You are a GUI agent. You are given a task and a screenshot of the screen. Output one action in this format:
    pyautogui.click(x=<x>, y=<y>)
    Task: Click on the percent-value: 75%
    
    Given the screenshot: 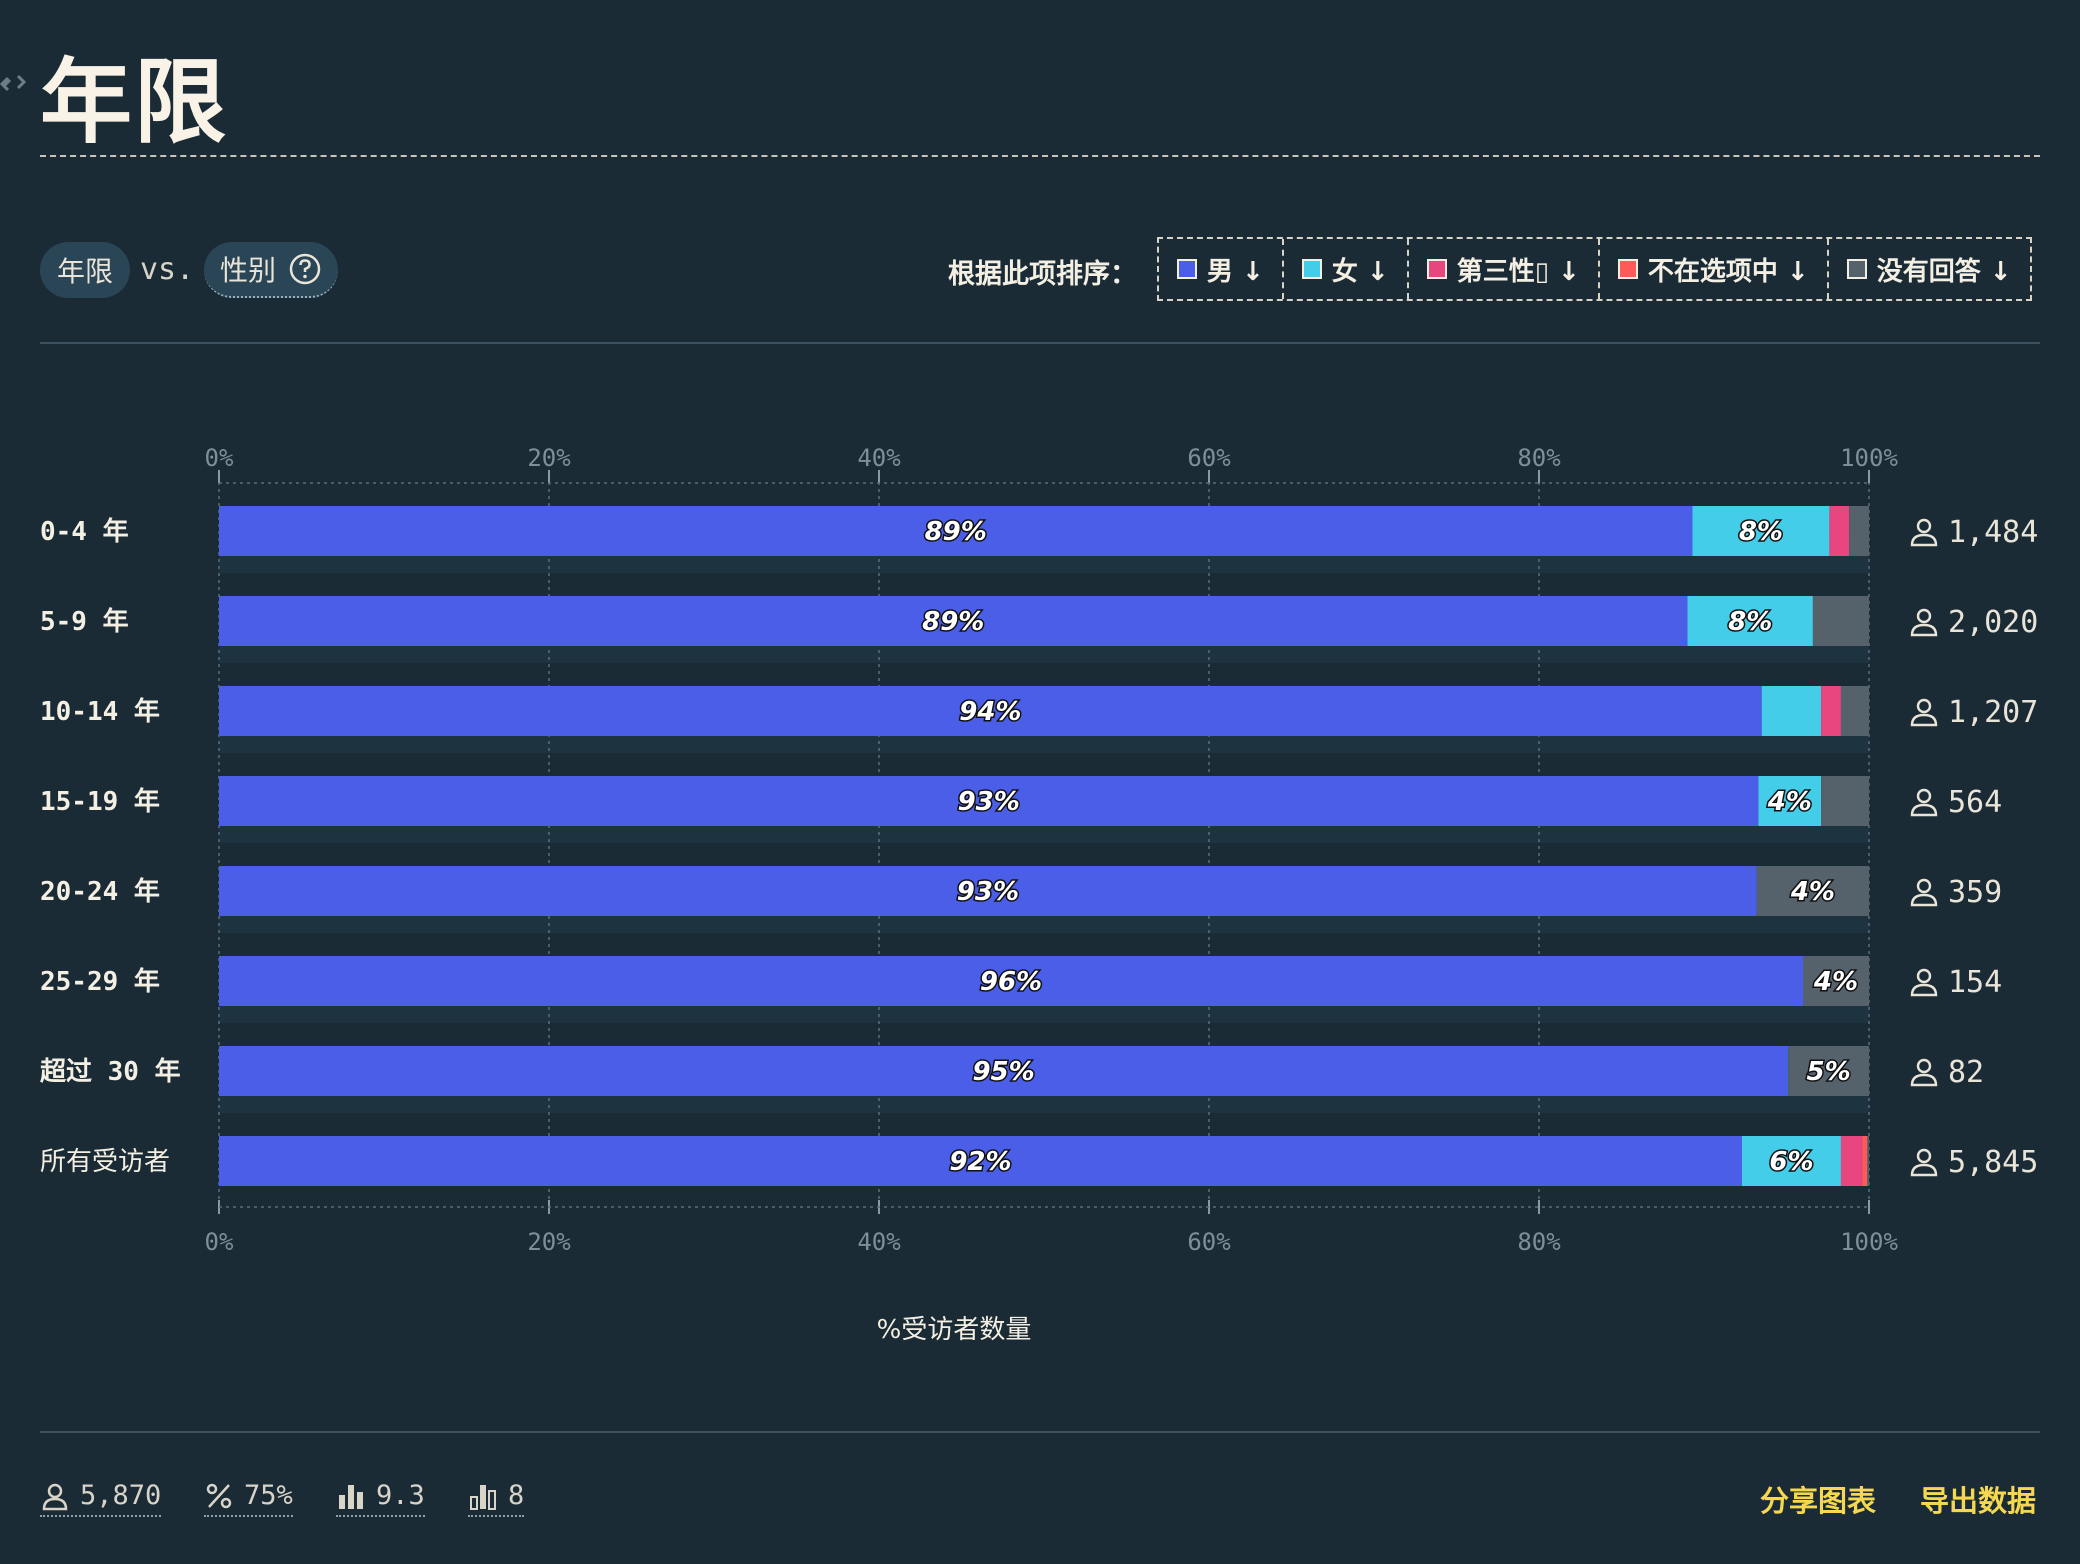 What is the action you would take?
    pyautogui.click(x=268, y=1495)
    